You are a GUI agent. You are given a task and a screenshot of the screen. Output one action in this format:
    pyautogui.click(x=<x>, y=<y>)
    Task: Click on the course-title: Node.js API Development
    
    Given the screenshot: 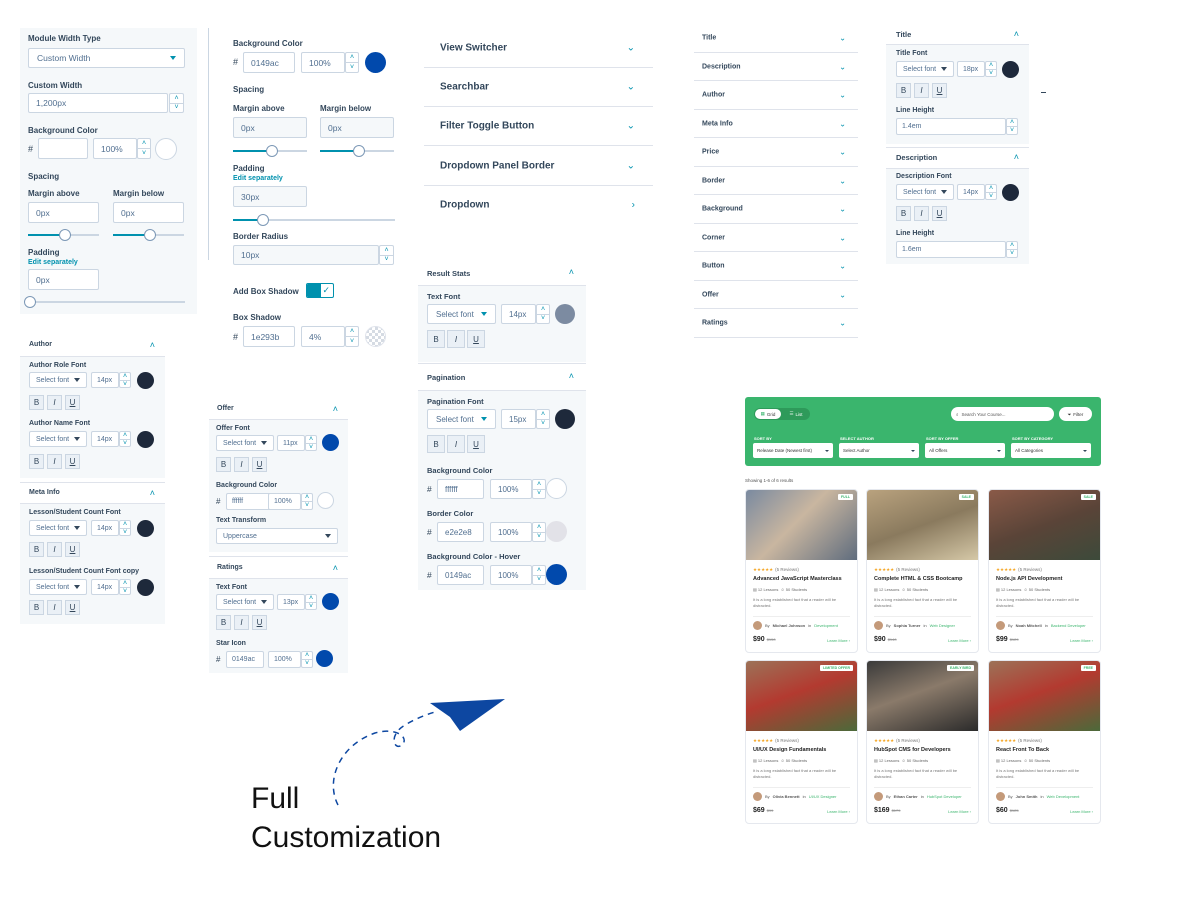 What is the action you would take?
    pyautogui.click(x=1029, y=579)
    